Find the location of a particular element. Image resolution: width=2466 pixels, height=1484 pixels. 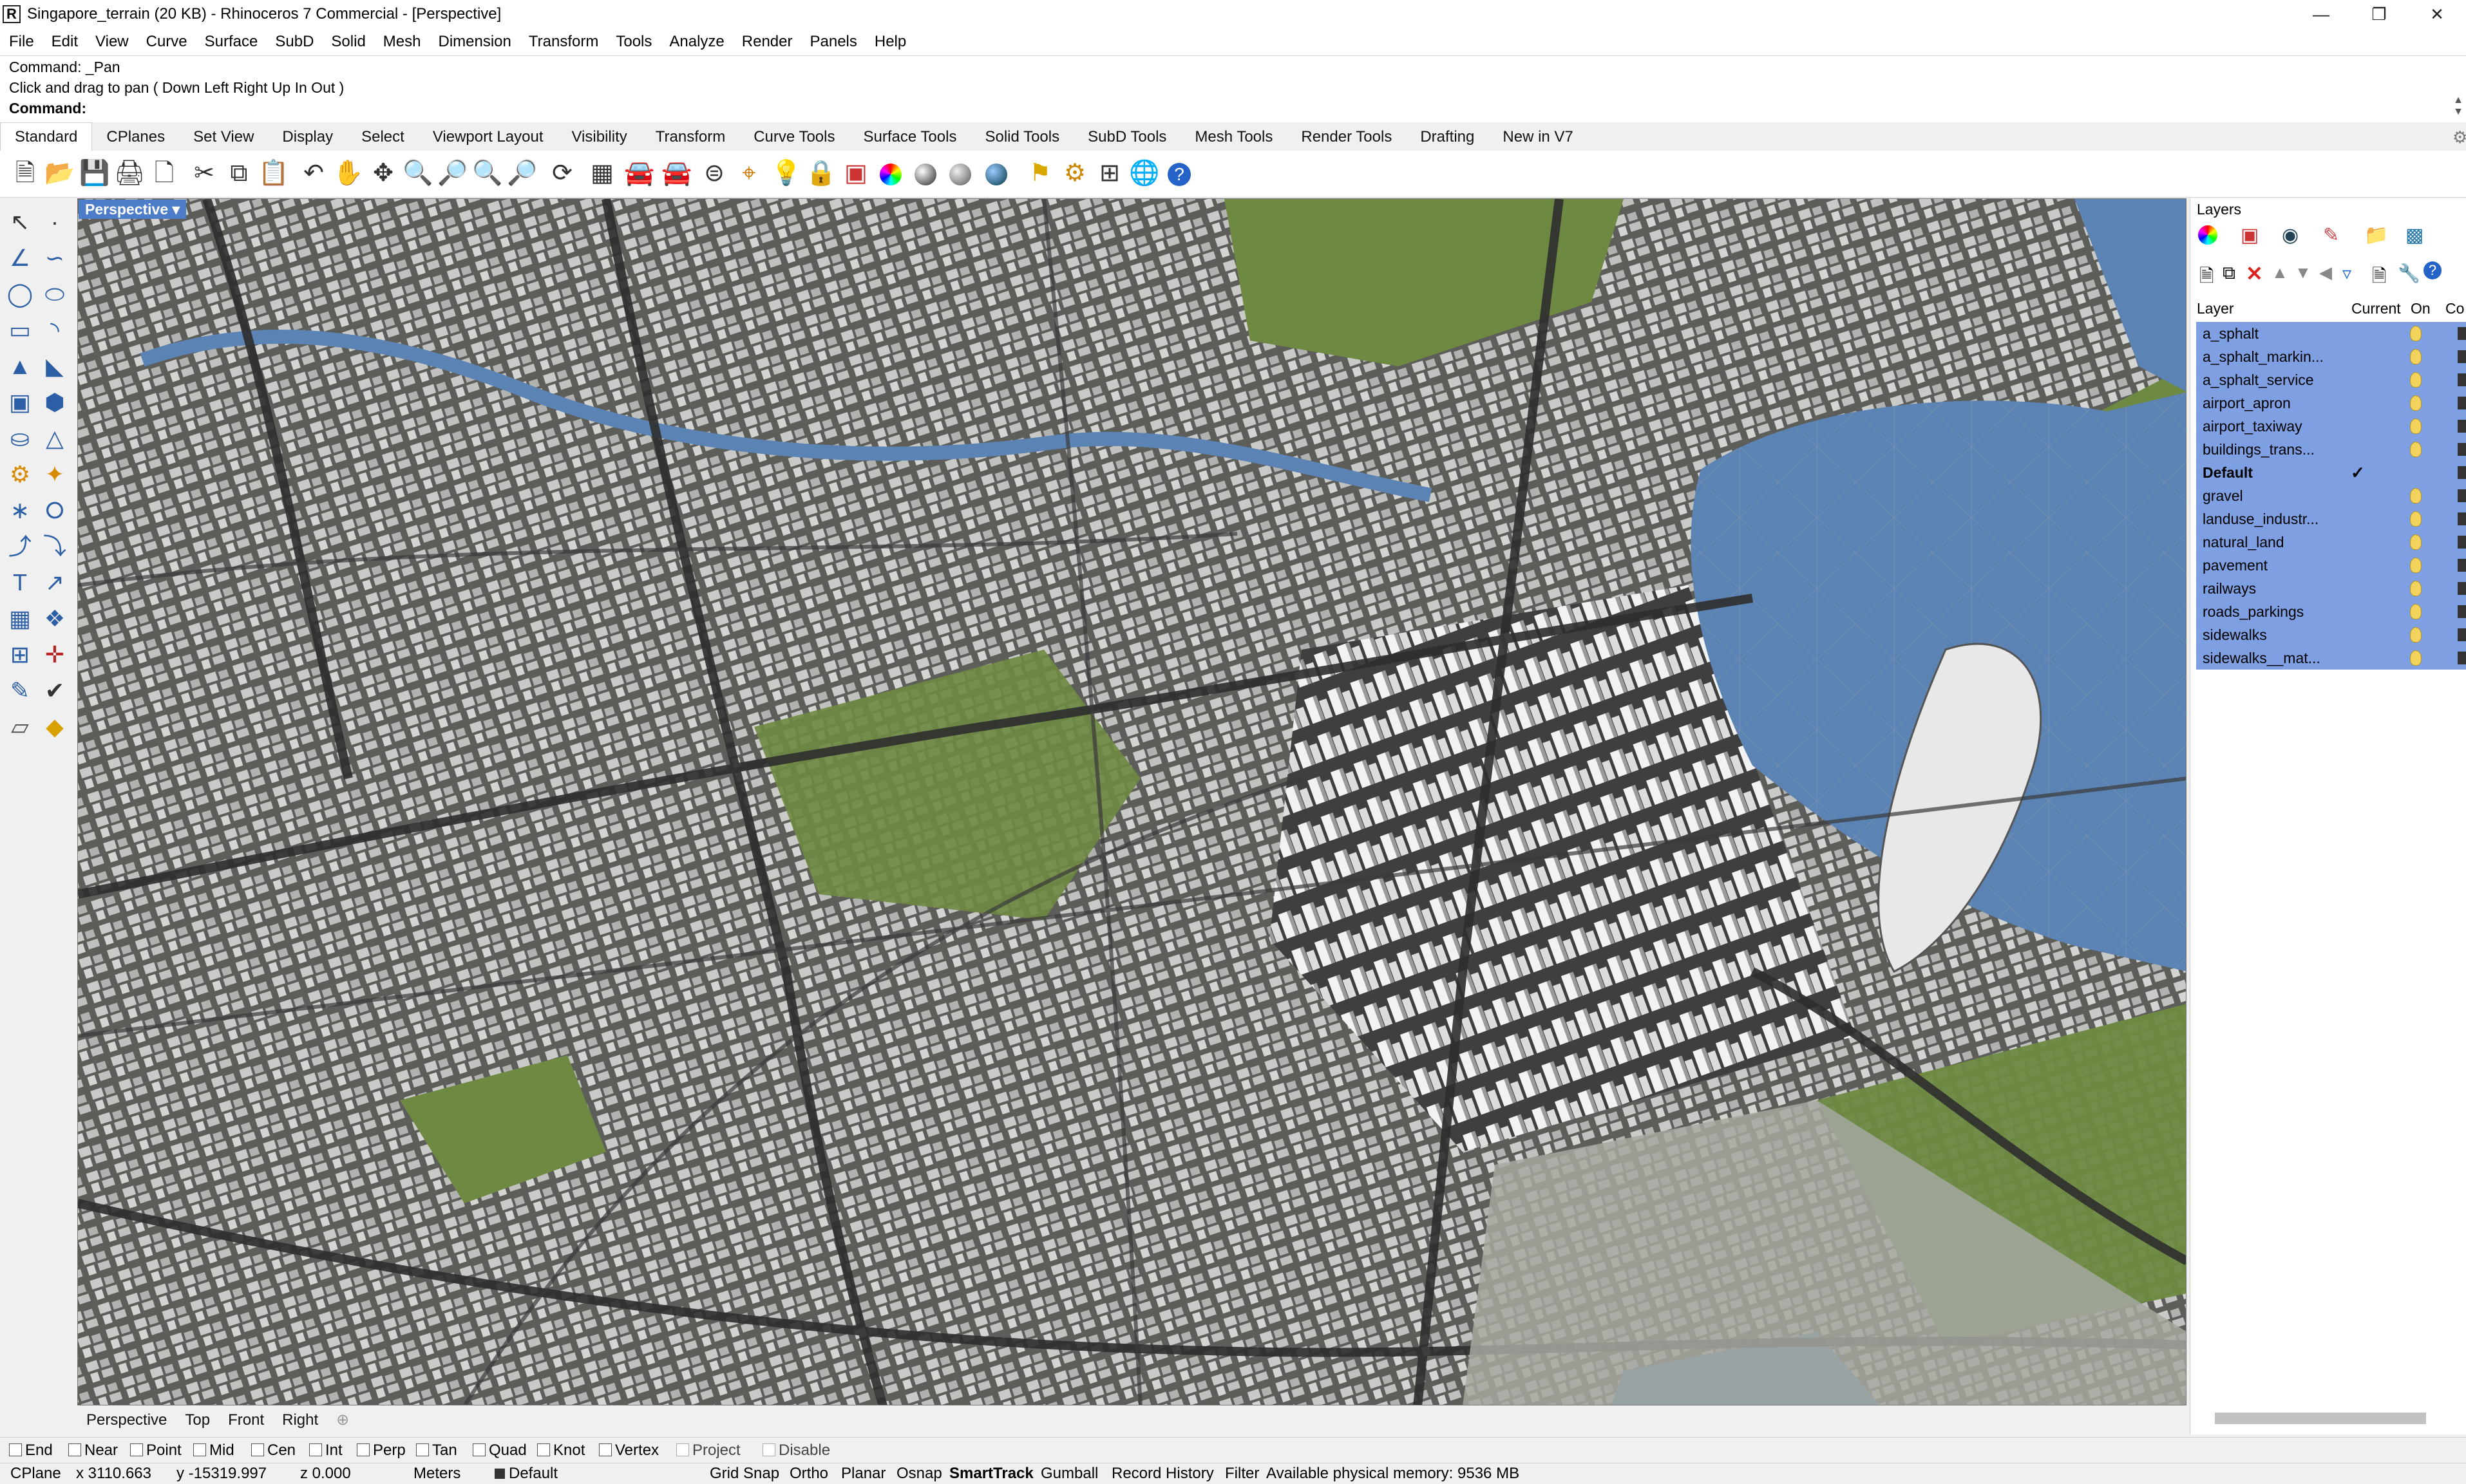

osnap-point: Point is located at coordinates (156, 1451).